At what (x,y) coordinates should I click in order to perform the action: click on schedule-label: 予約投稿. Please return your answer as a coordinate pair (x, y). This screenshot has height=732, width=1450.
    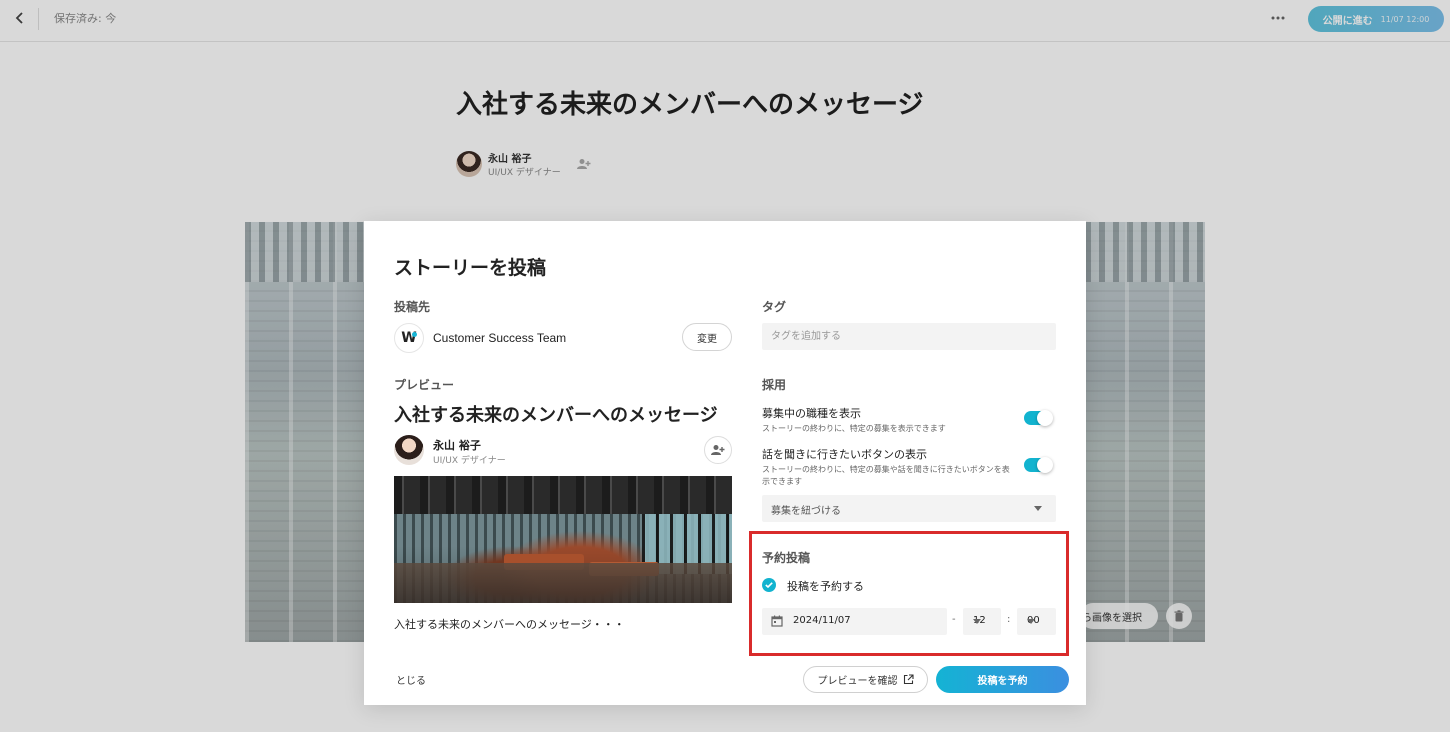
    Looking at the image, I should click on (786, 558).